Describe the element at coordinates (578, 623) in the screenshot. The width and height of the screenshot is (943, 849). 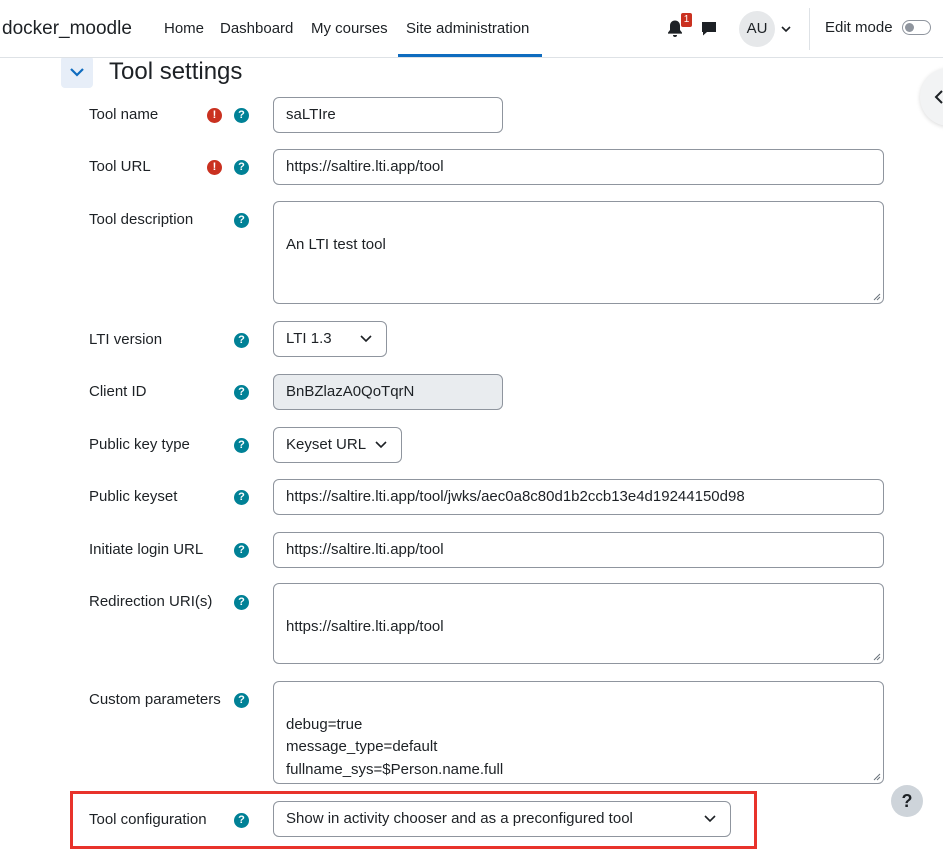
I see `redirection-uris-textarea: https://saltire.lti.app/tool` at that location.